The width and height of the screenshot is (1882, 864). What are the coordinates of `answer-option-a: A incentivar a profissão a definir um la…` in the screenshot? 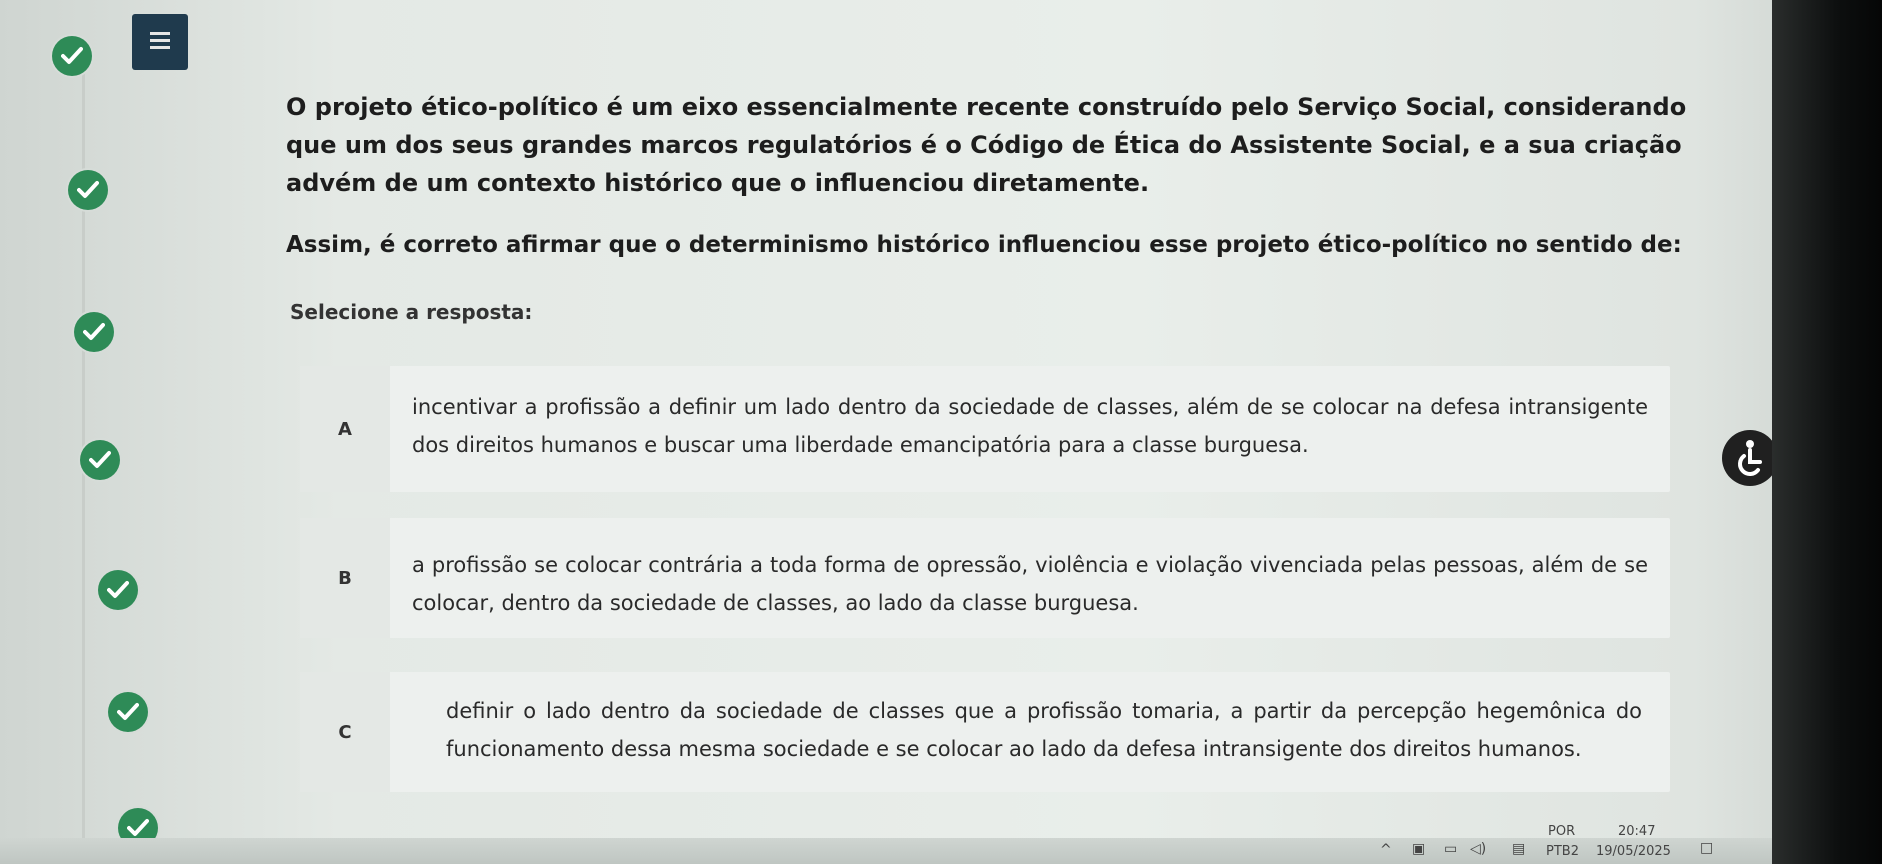 It's located at (985, 429).